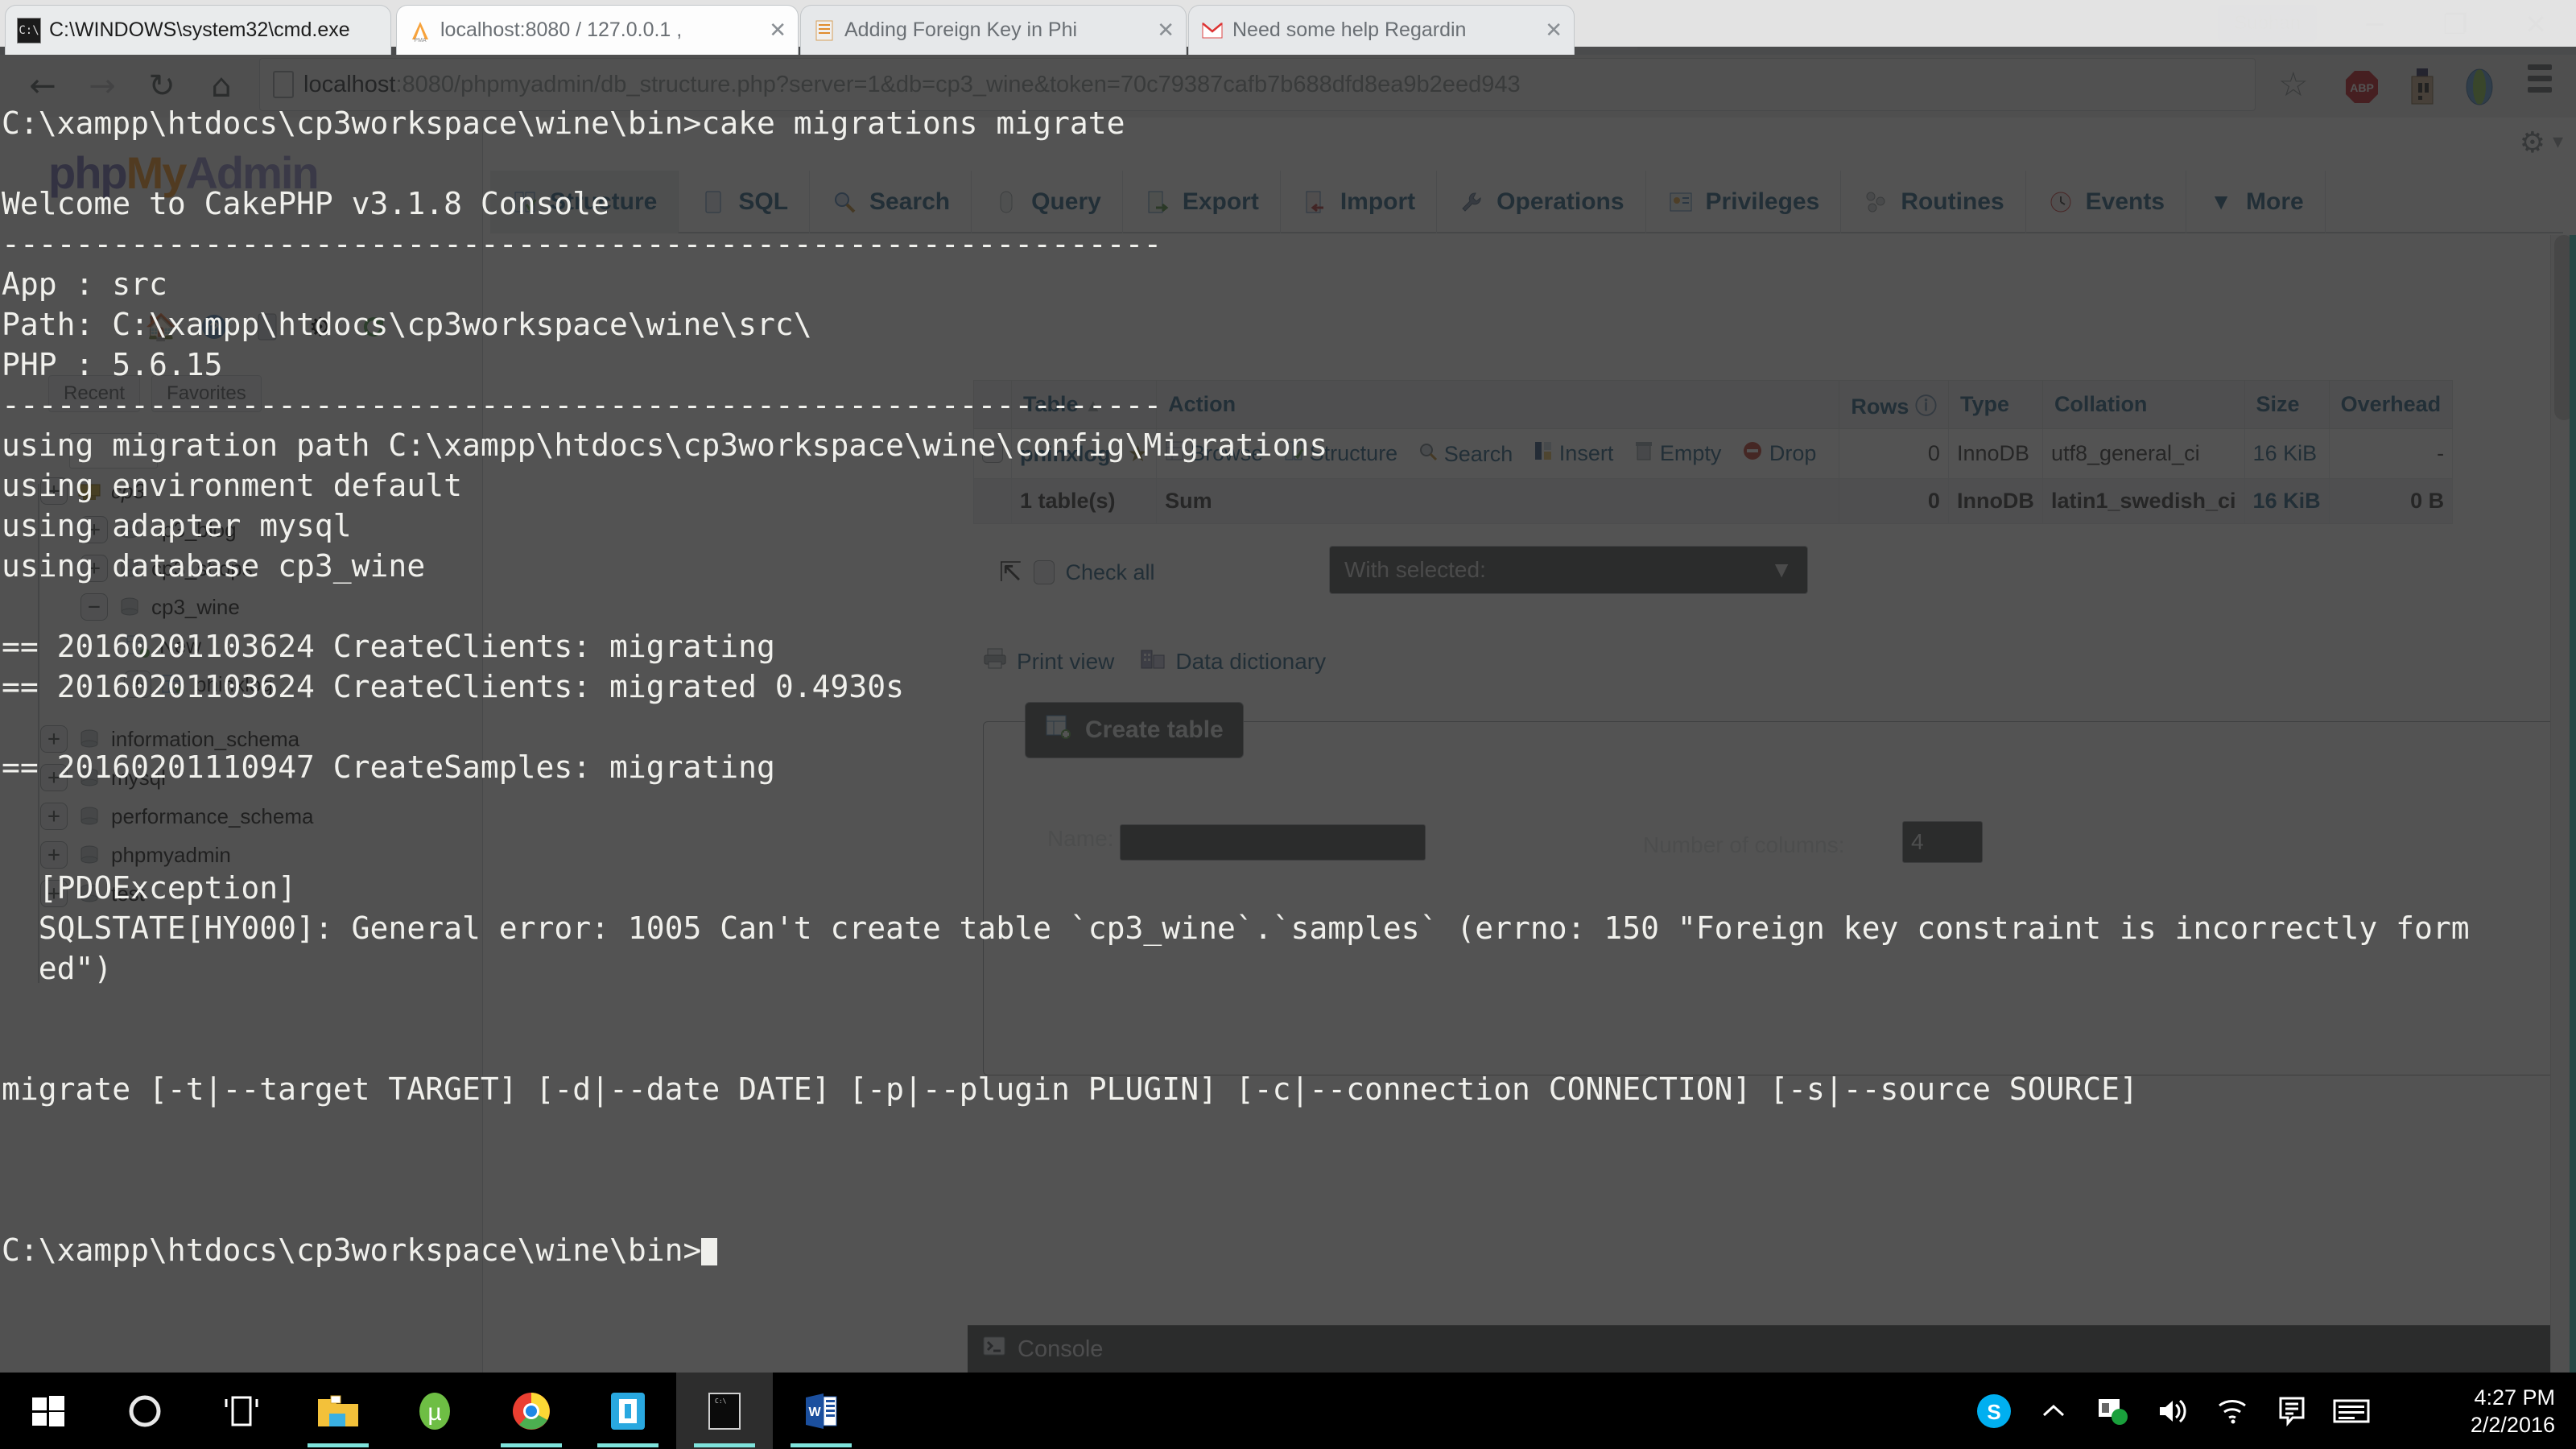 Image resolution: width=2576 pixels, height=1449 pixels. What do you see at coordinates (1048, 661) in the screenshot?
I see `print-view-link: Print view` at bounding box center [1048, 661].